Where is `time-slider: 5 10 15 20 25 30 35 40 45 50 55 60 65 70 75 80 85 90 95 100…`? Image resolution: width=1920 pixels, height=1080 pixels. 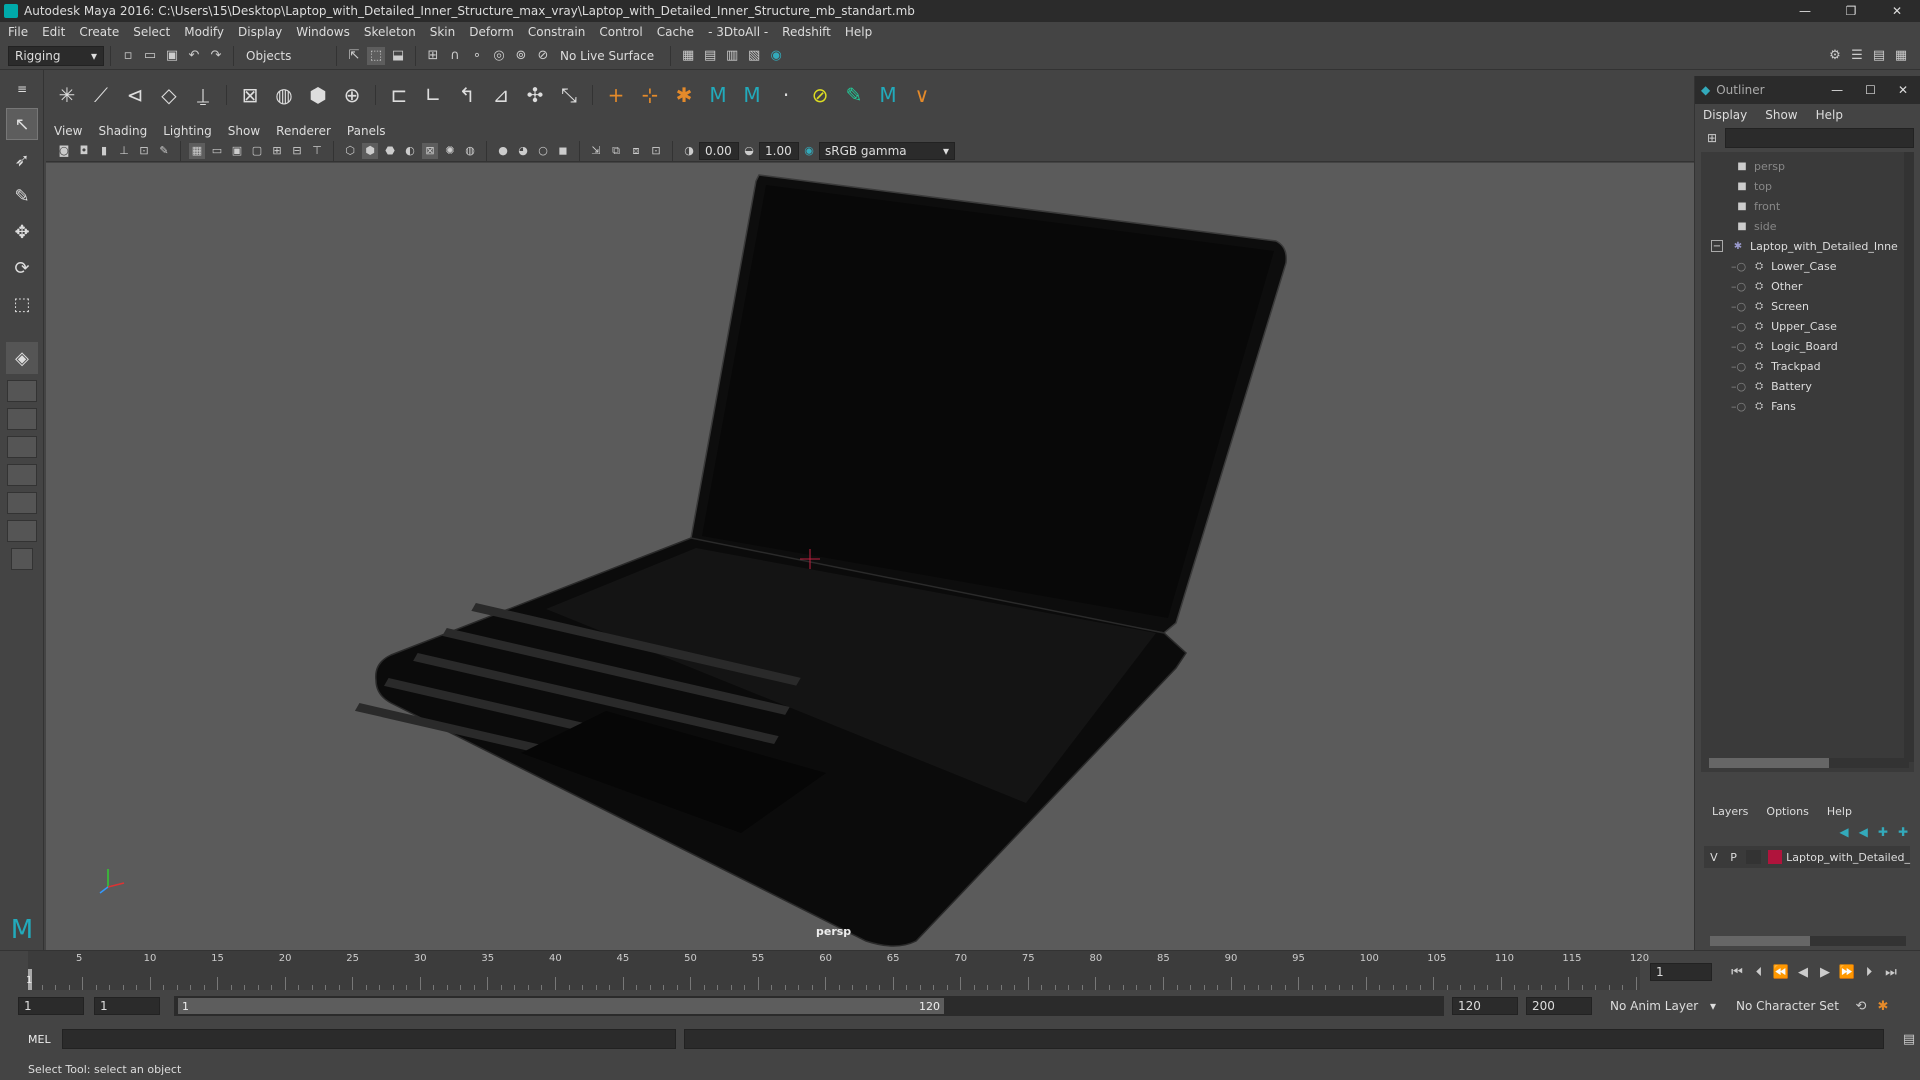
time-slider: 5 10 15 20 25 30 35 40 45 50 55 60 65 70 75 80 85 90 95 100… is located at coordinates (960, 970).